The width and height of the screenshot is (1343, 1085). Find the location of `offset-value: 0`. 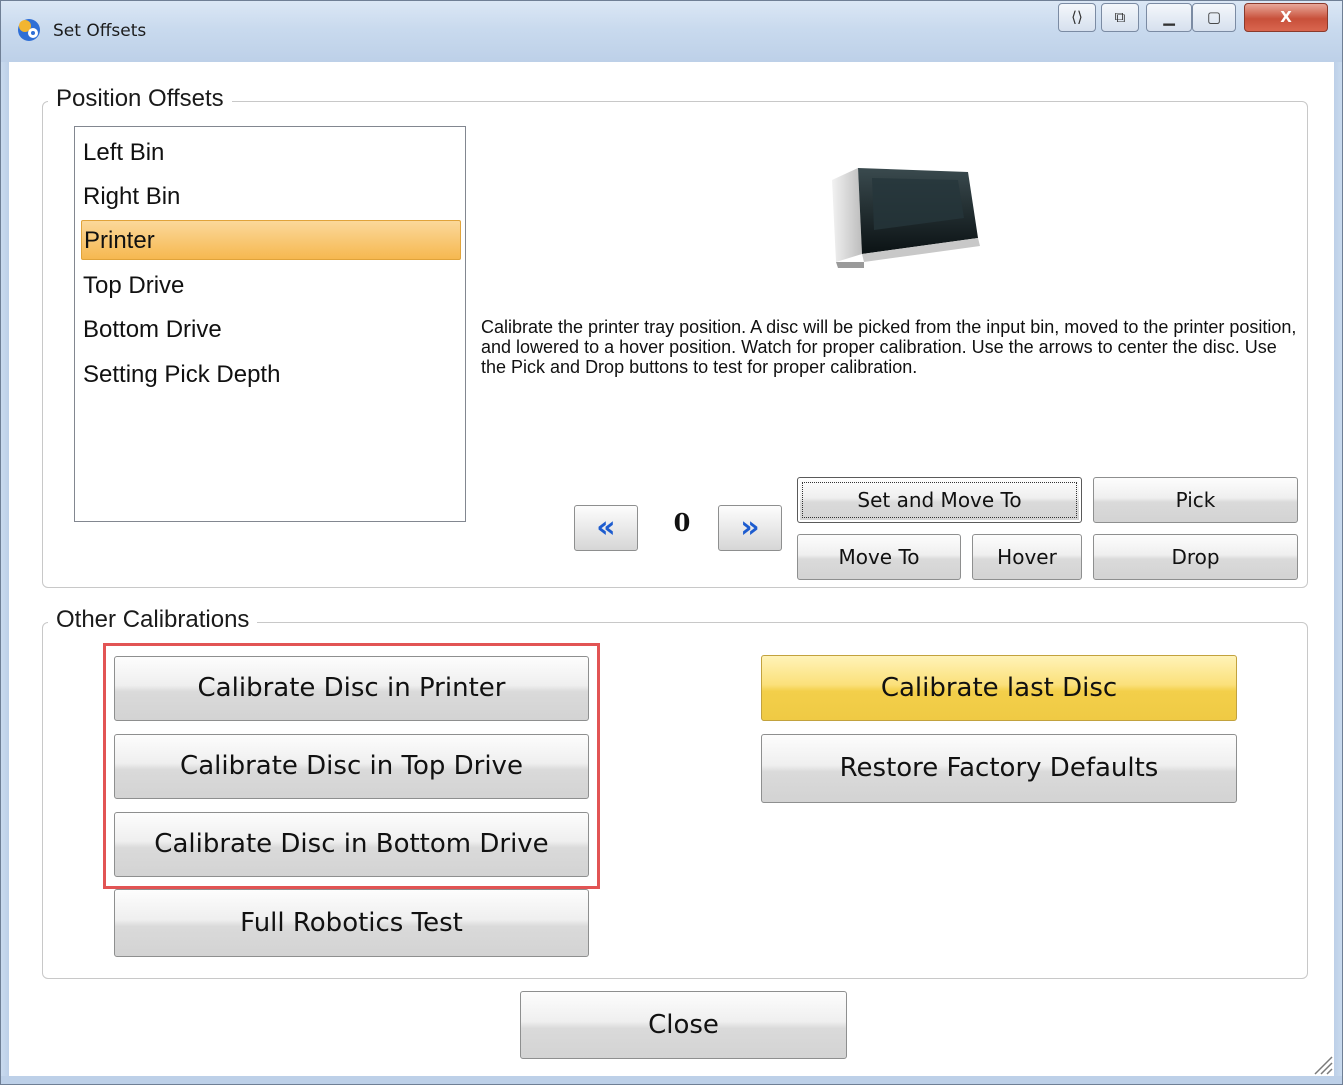

offset-value: 0 is located at coordinates (682, 522).